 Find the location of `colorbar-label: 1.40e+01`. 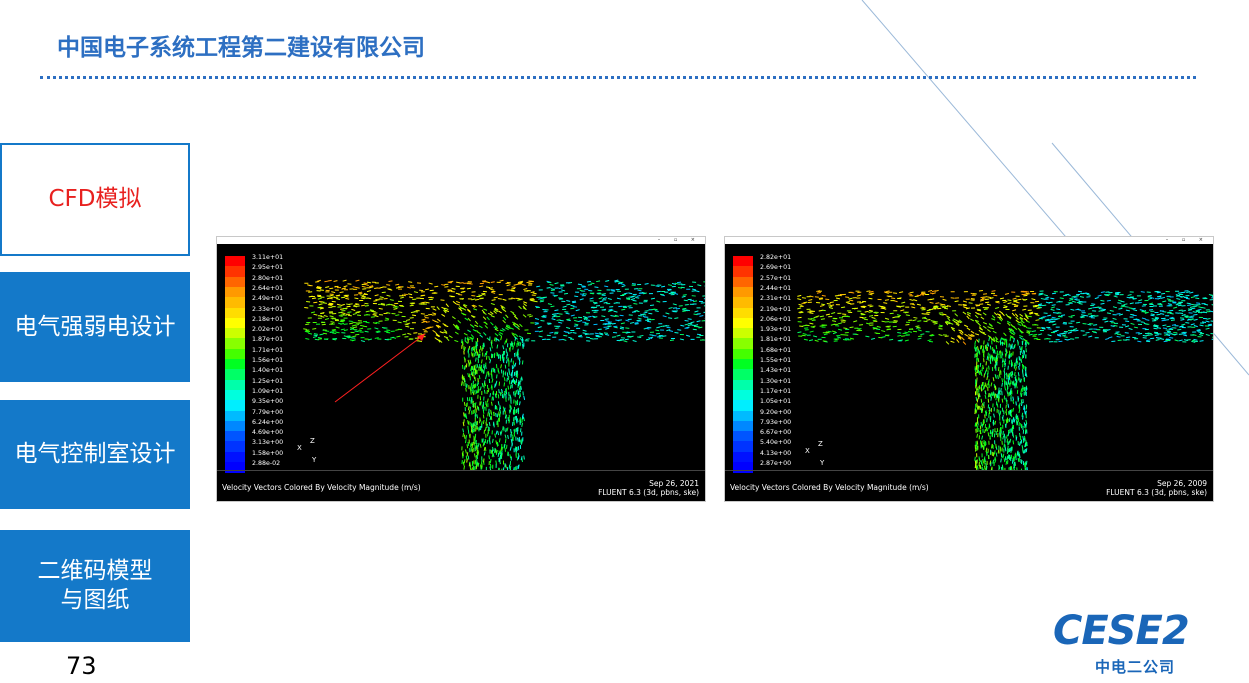

colorbar-label: 1.40e+01 is located at coordinates (268, 371).